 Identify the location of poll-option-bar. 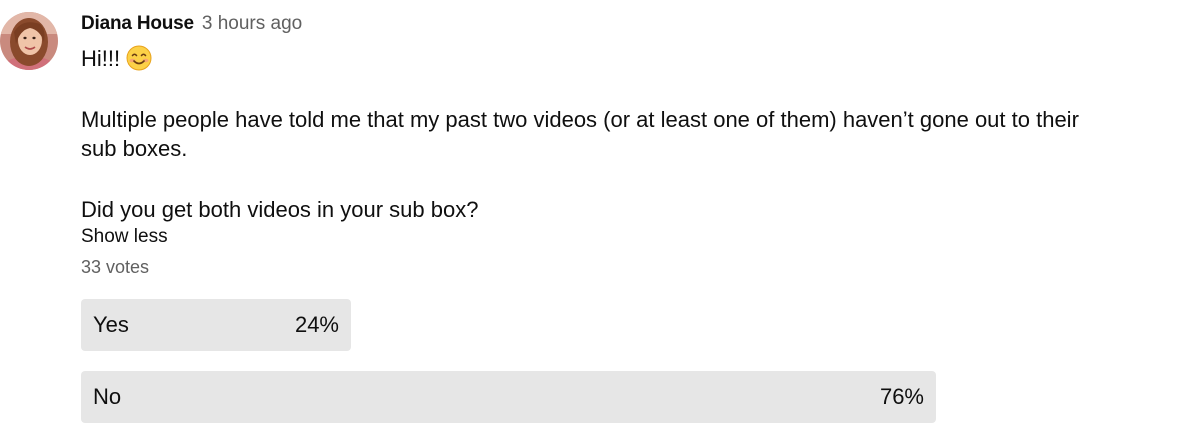
(508, 397).